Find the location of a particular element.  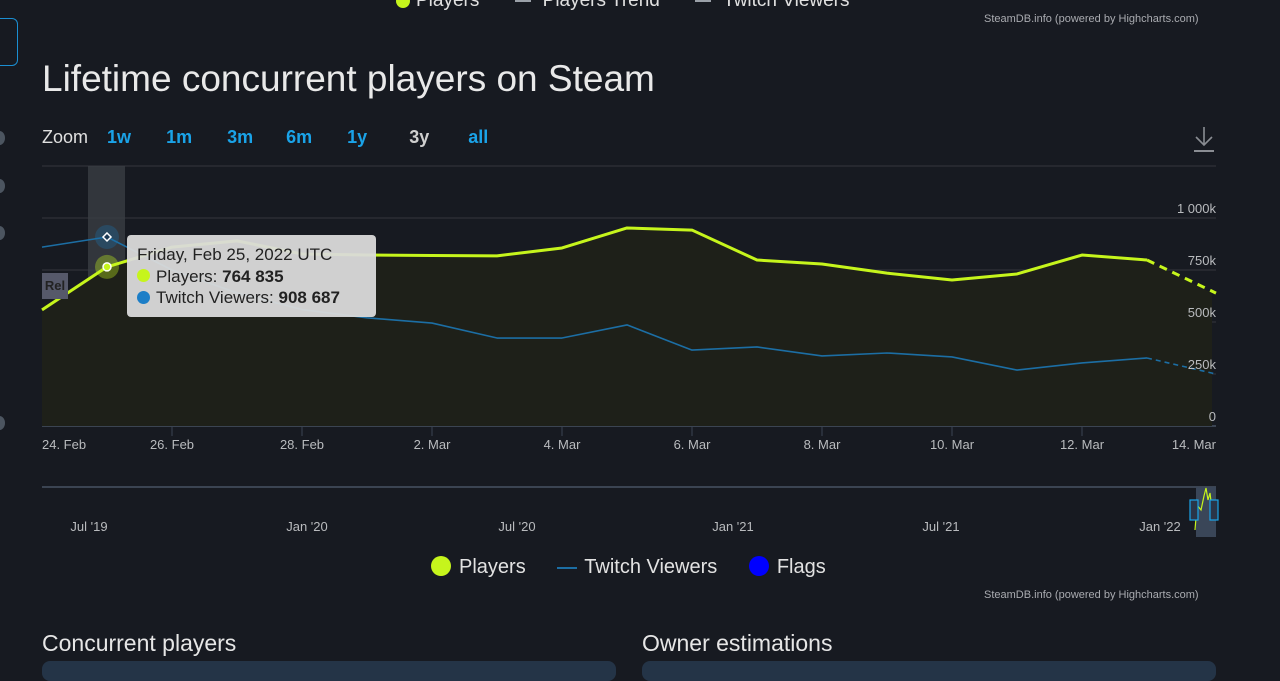

owner-estimations-heading: Owner estimations is located at coordinates (737, 643).